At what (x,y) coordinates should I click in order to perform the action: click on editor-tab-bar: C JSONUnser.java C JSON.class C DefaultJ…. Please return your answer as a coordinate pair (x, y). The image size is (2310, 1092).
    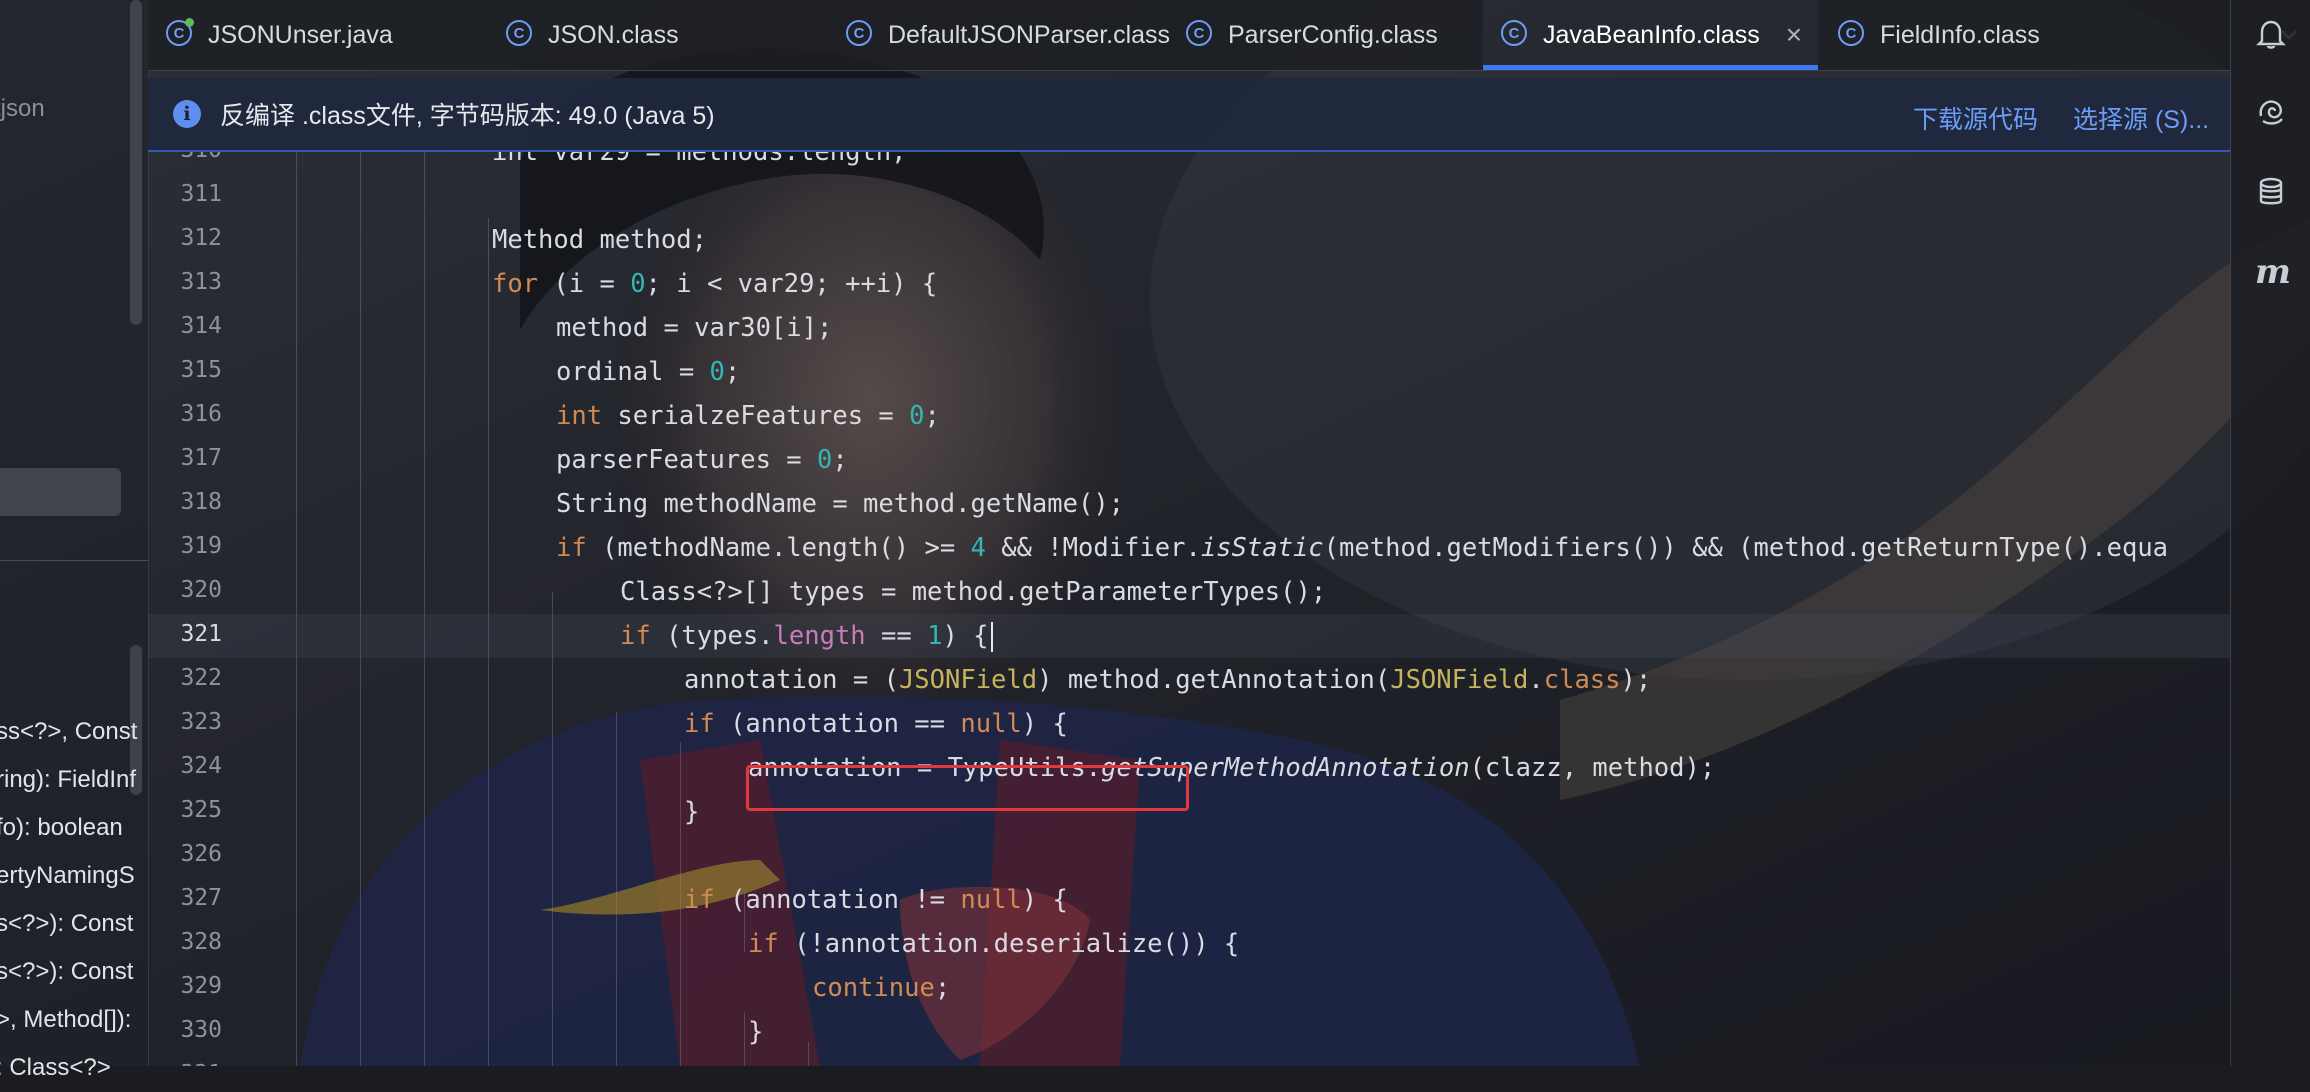
    Looking at the image, I should click on (1222, 35).